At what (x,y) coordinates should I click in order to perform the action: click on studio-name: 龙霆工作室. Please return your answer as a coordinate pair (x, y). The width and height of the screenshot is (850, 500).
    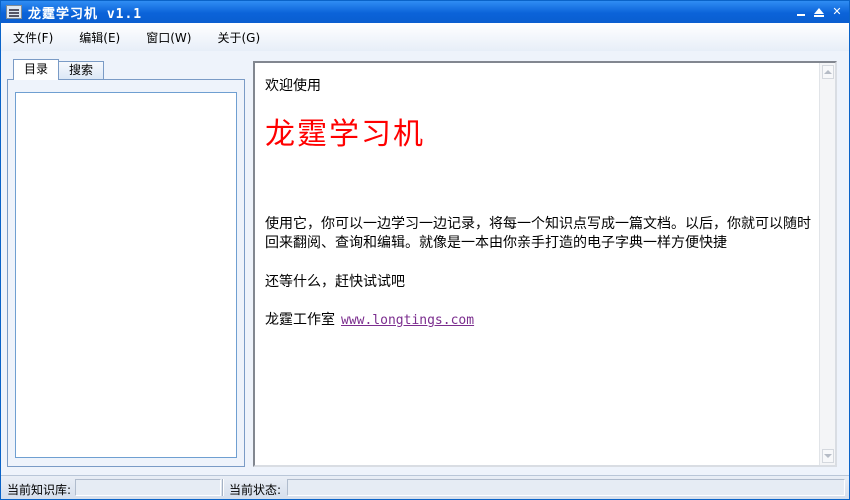
    Looking at the image, I should click on (300, 320).